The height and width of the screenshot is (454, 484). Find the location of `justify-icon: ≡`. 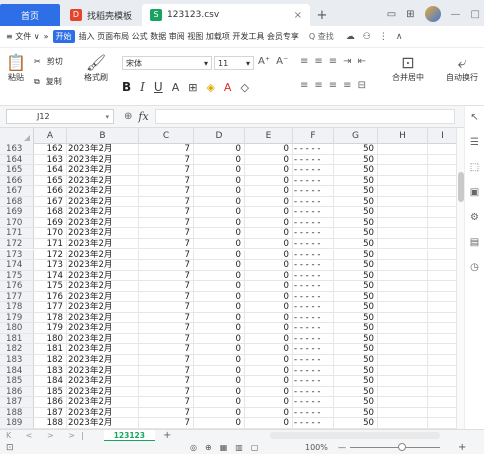

justify-icon: ≡ is located at coordinates (347, 85).